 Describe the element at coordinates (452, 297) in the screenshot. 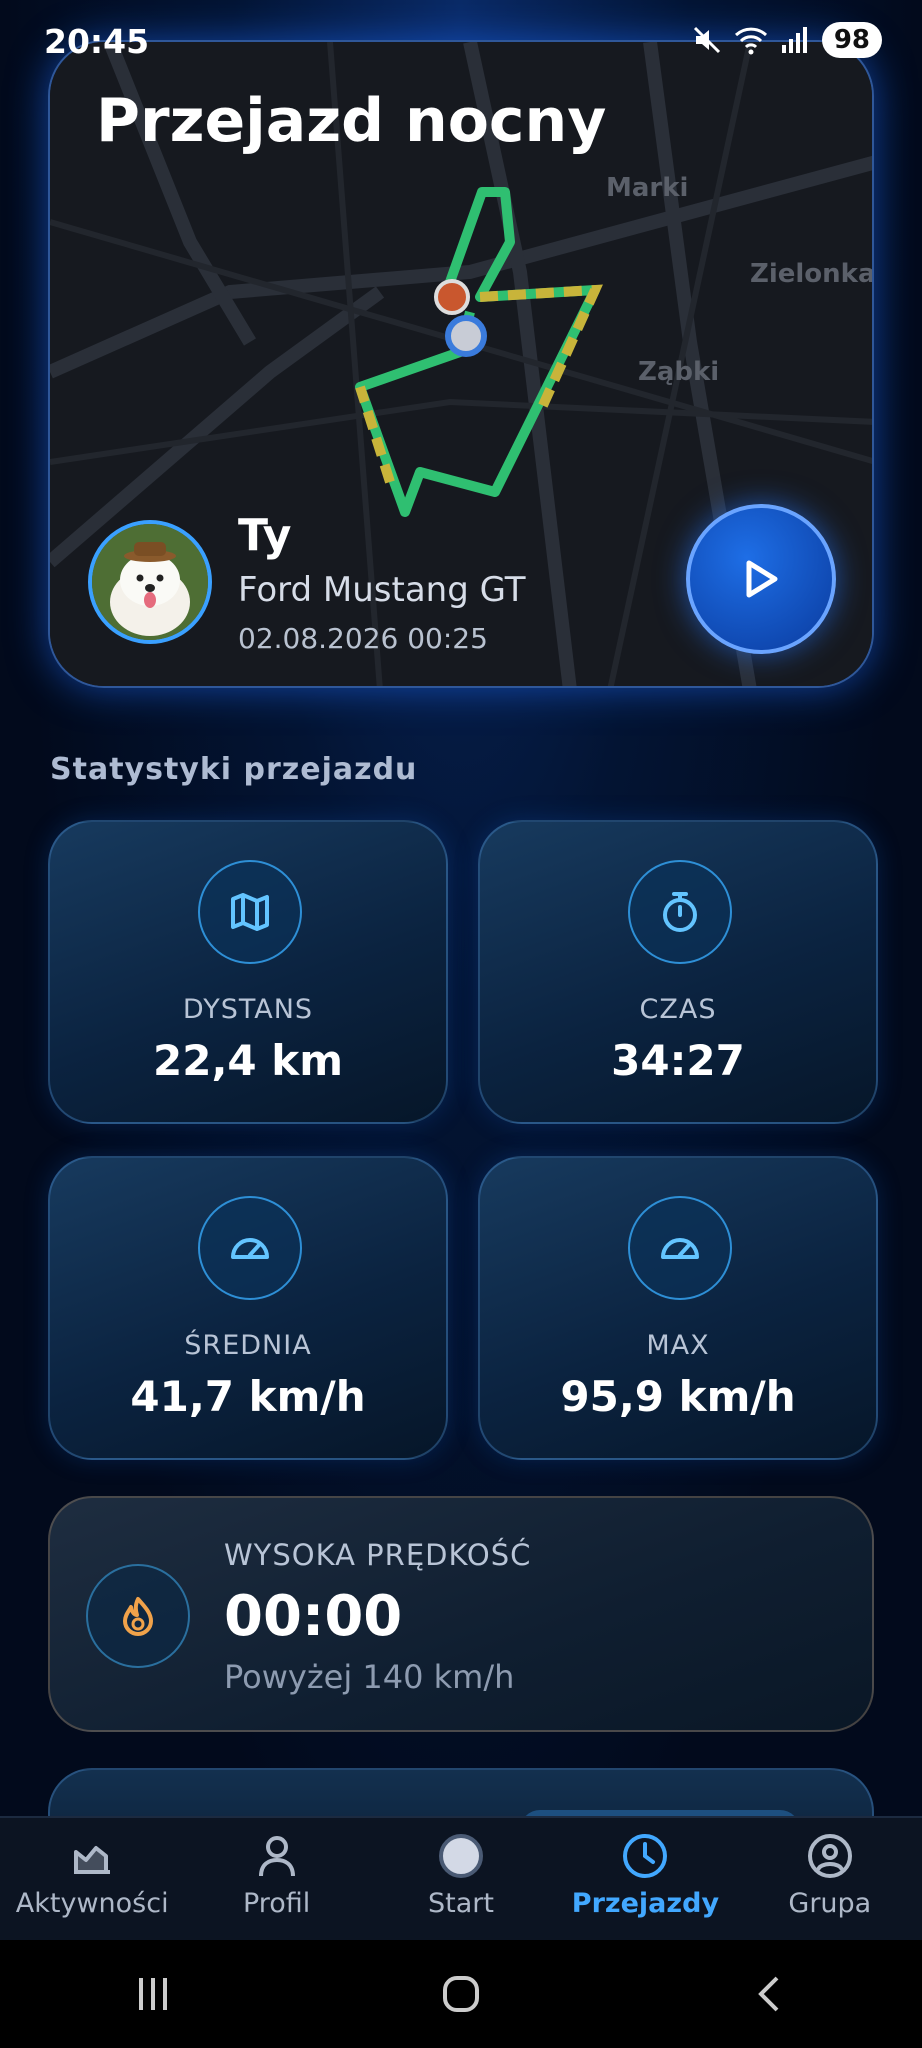

I see `route-start-marker` at that location.